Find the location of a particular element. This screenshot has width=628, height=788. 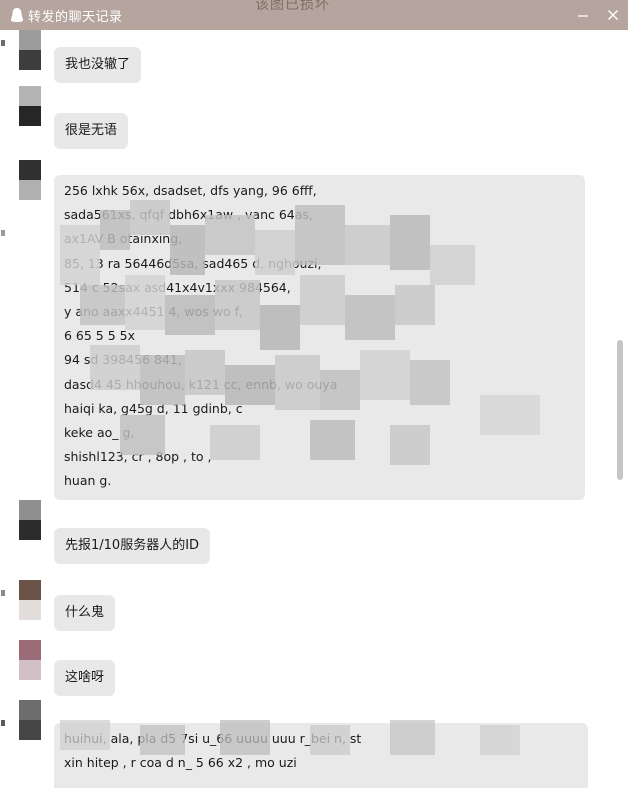

faded-header-text: 该图已损坏 is located at coordinates (292, 6).